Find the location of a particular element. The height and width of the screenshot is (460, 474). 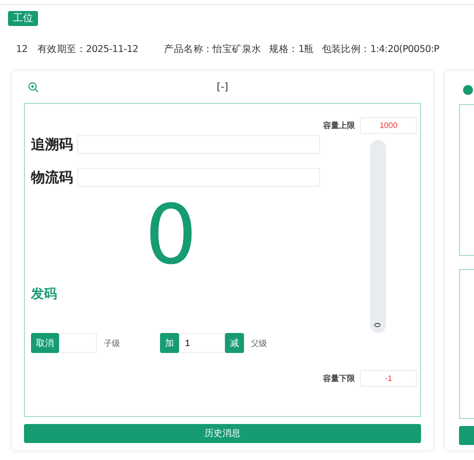

zoom-in-icon is located at coordinates (33, 87).